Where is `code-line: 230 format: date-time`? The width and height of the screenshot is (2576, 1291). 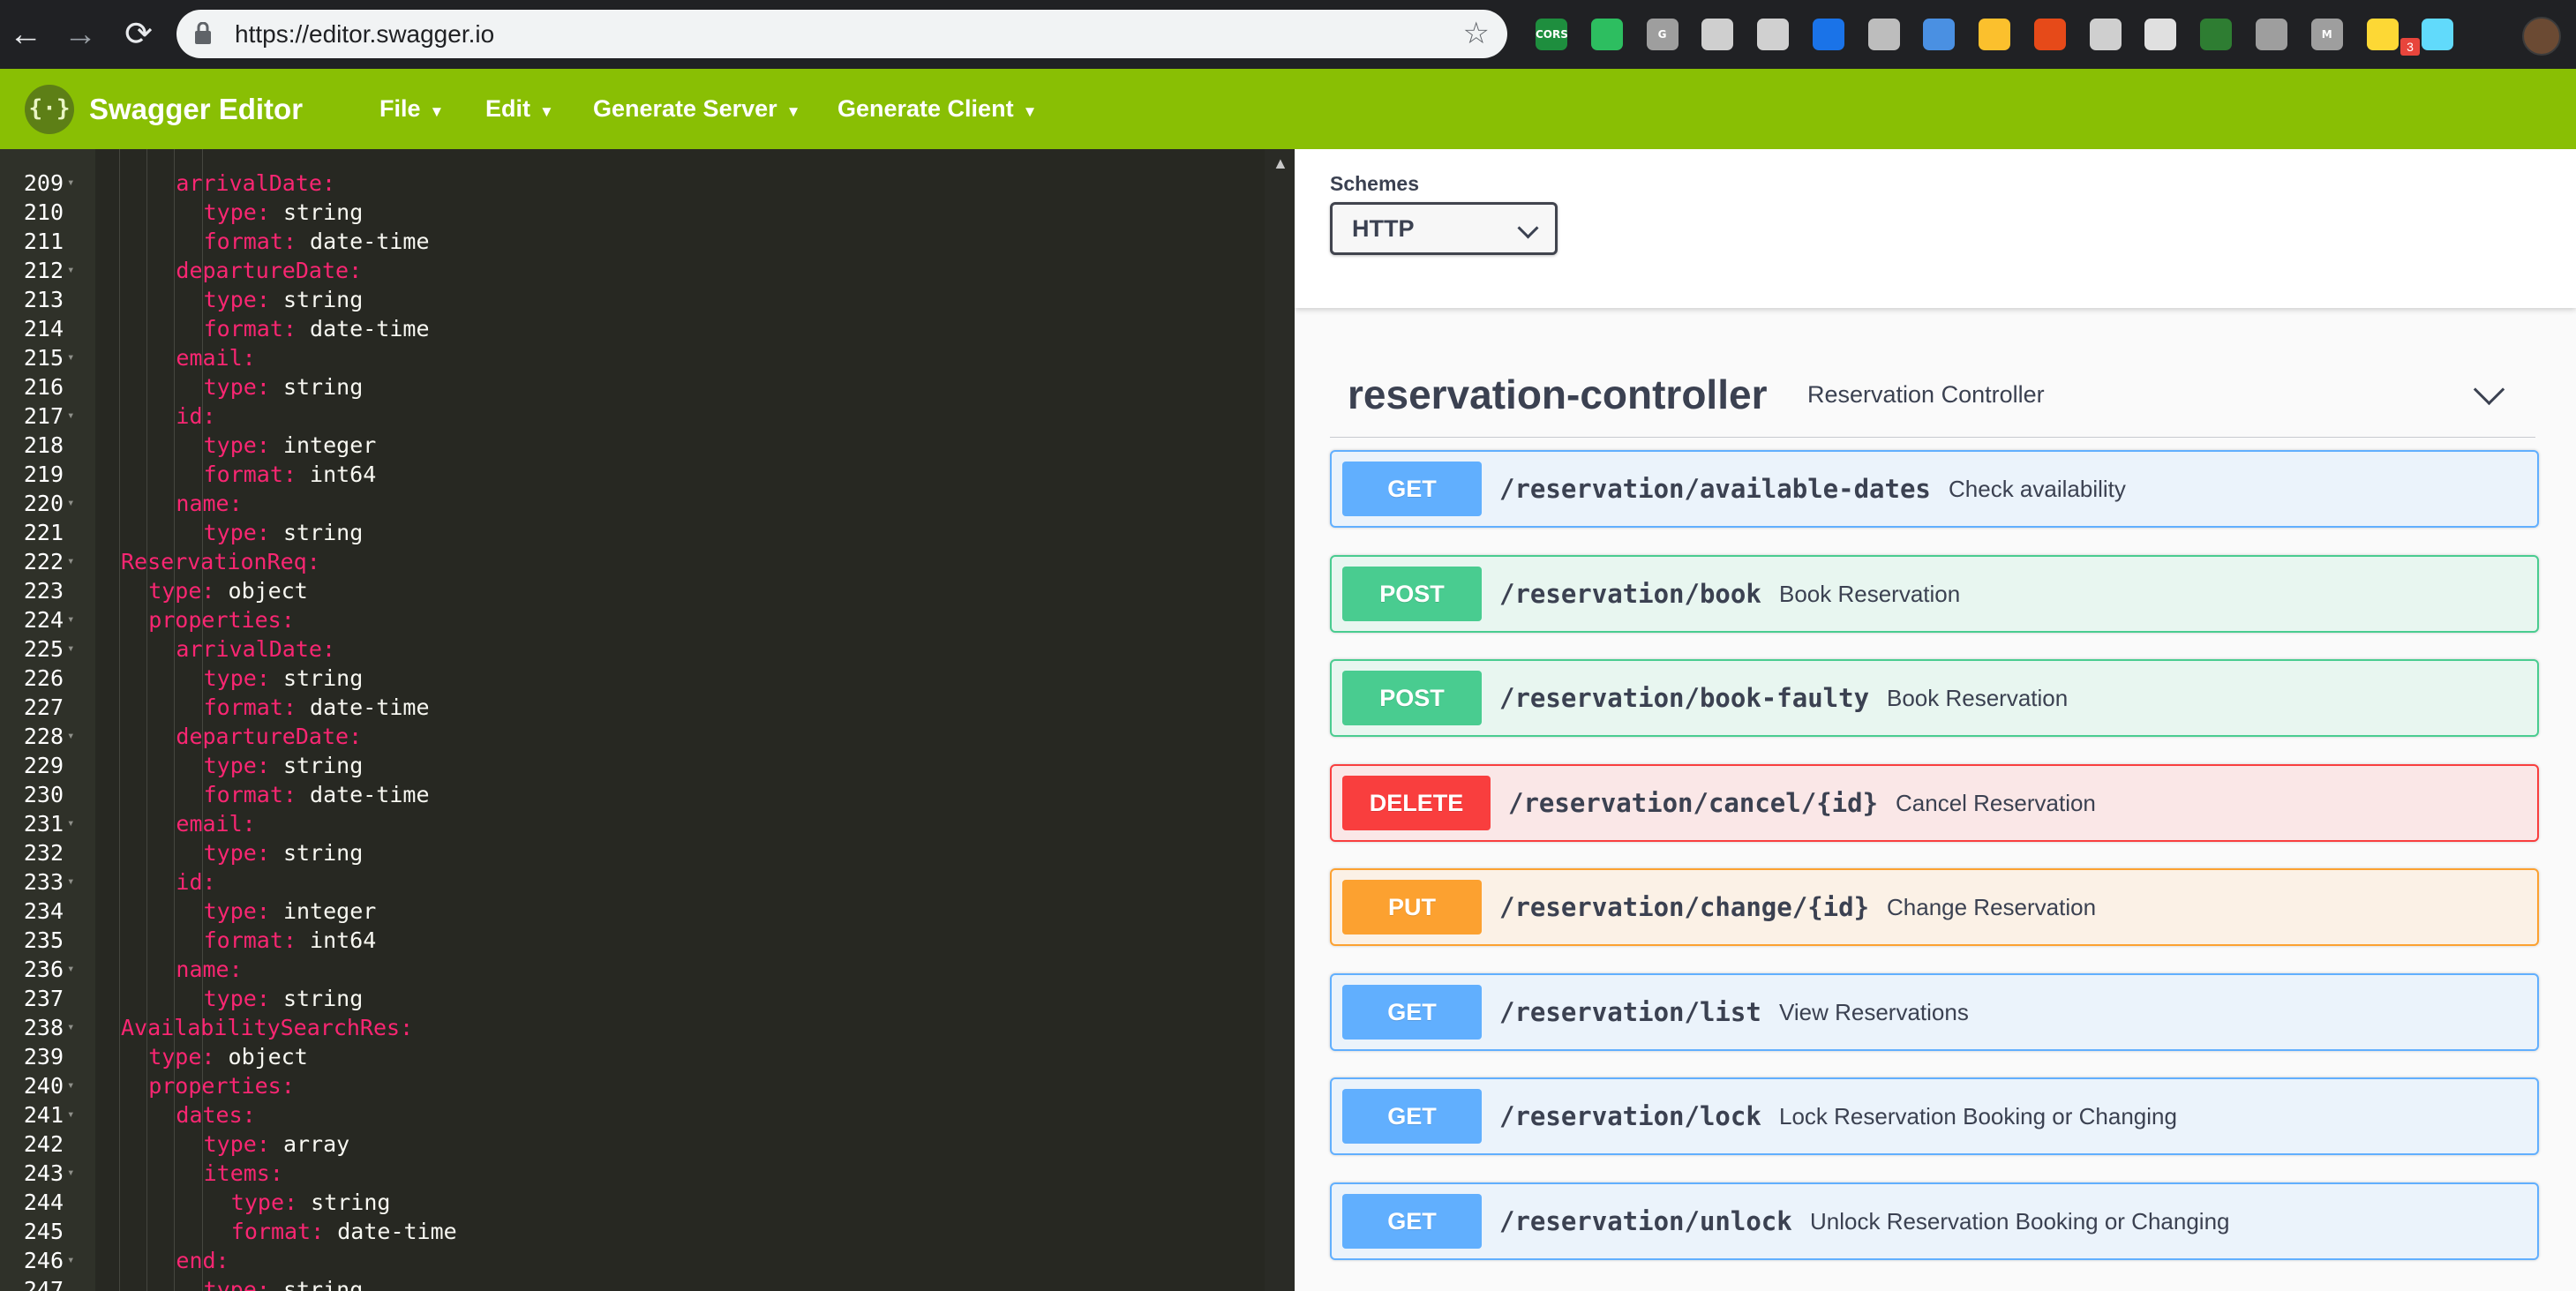
code-line: 230 format: date-time is located at coordinates (632, 794).